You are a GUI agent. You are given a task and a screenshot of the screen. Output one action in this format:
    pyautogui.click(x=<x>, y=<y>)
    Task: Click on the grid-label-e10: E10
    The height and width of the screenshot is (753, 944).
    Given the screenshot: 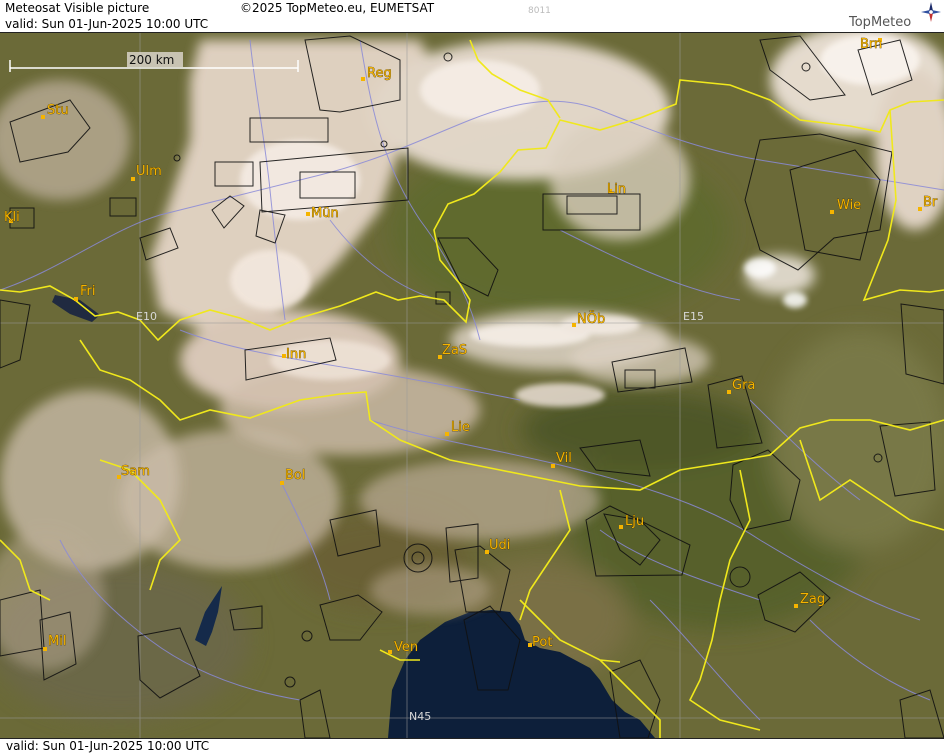 What is the action you would take?
    pyautogui.click(x=146, y=316)
    